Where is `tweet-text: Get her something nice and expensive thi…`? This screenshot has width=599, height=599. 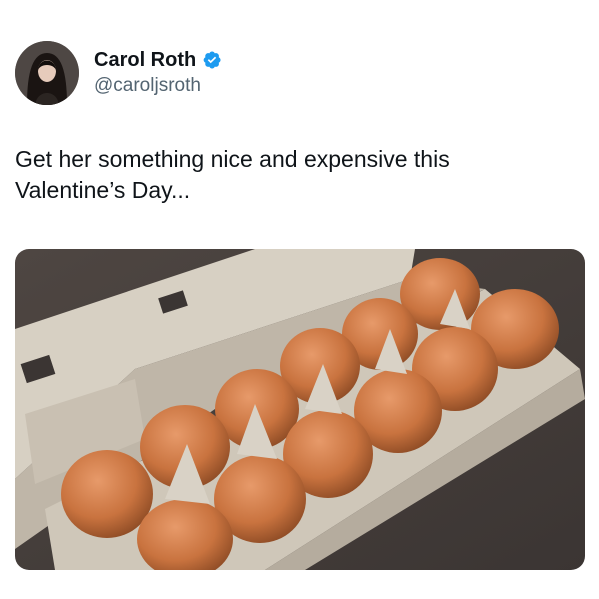 tweet-text: Get her something nice and expensive thi… is located at coordinates (232, 174).